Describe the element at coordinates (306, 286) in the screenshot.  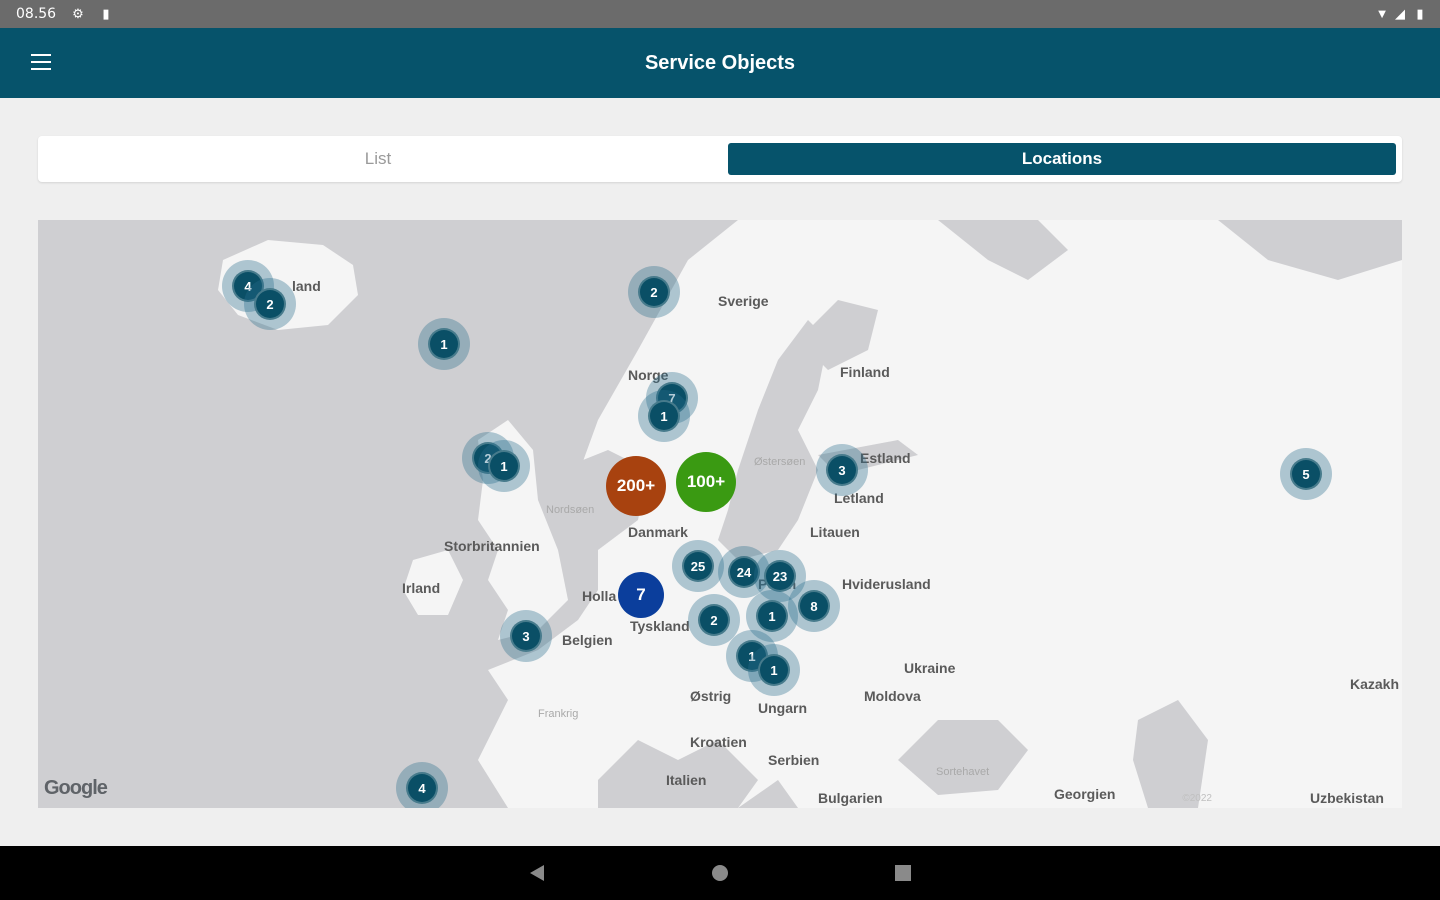
I see `map-label: land` at that location.